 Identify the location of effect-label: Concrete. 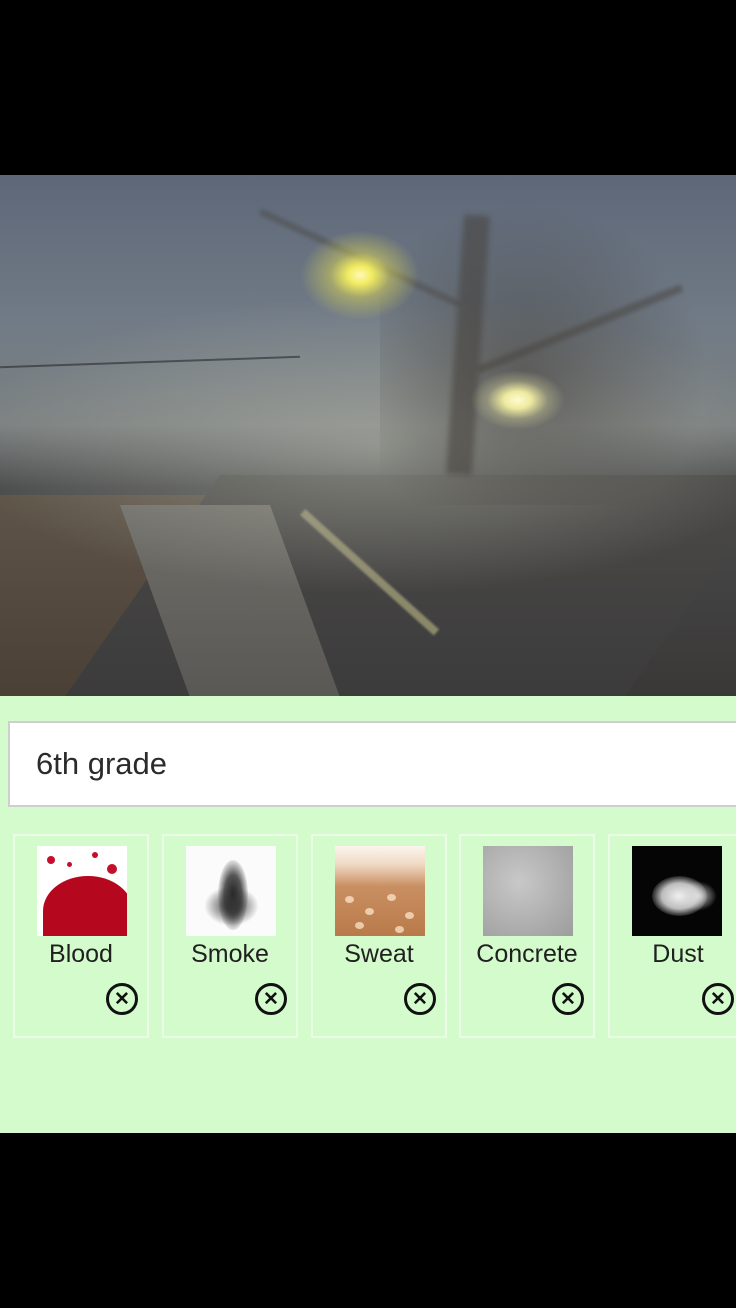
(527, 954).